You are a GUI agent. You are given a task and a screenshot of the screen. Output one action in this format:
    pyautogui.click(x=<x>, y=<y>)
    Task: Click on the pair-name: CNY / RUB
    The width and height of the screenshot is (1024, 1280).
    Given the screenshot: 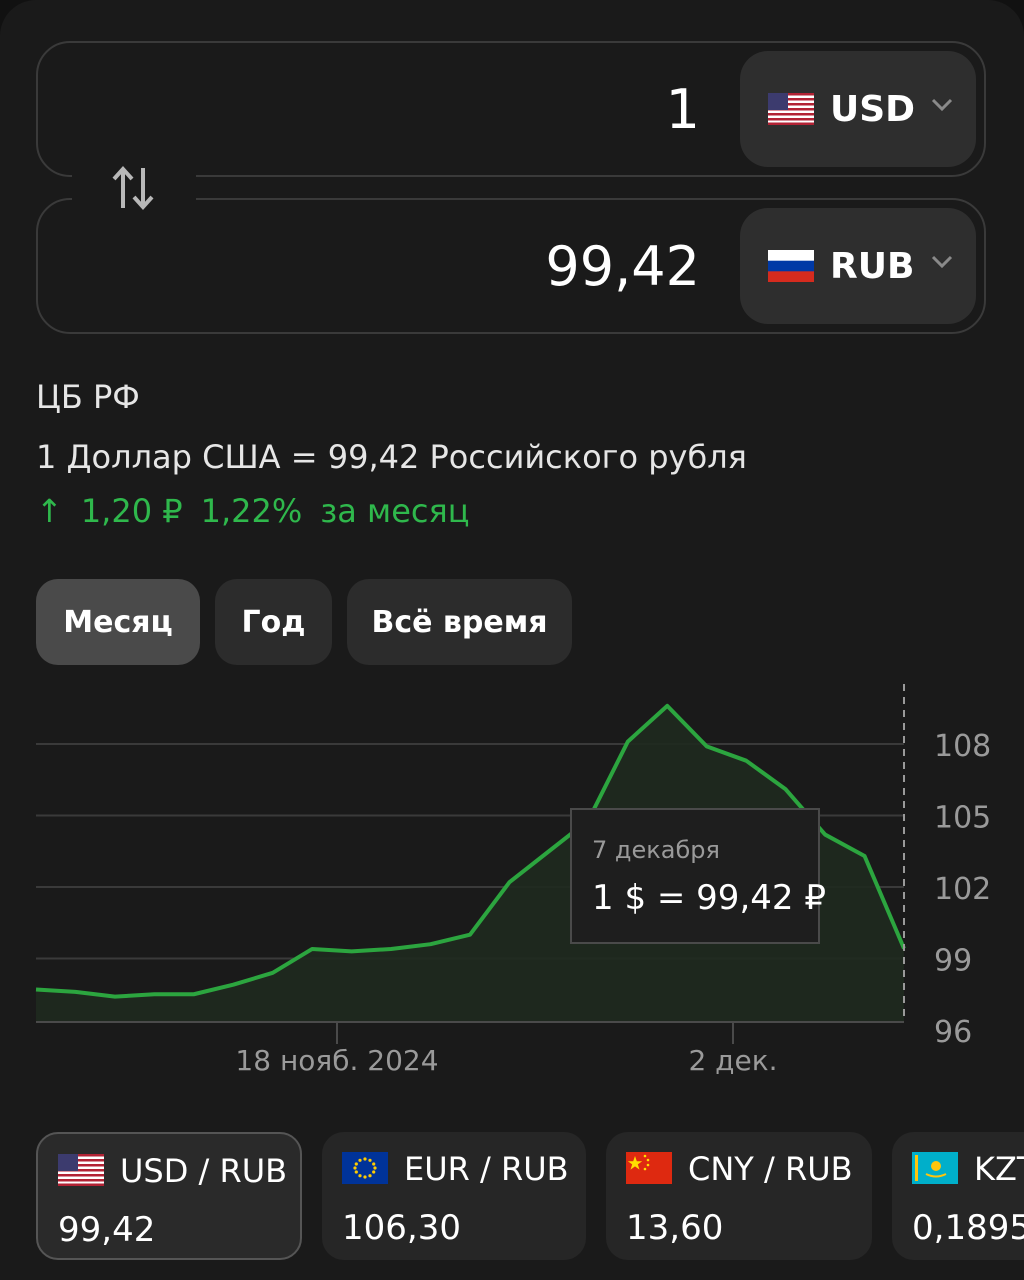 What is the action you would take?
    pyautogui.click(x=770, y=1169)
    